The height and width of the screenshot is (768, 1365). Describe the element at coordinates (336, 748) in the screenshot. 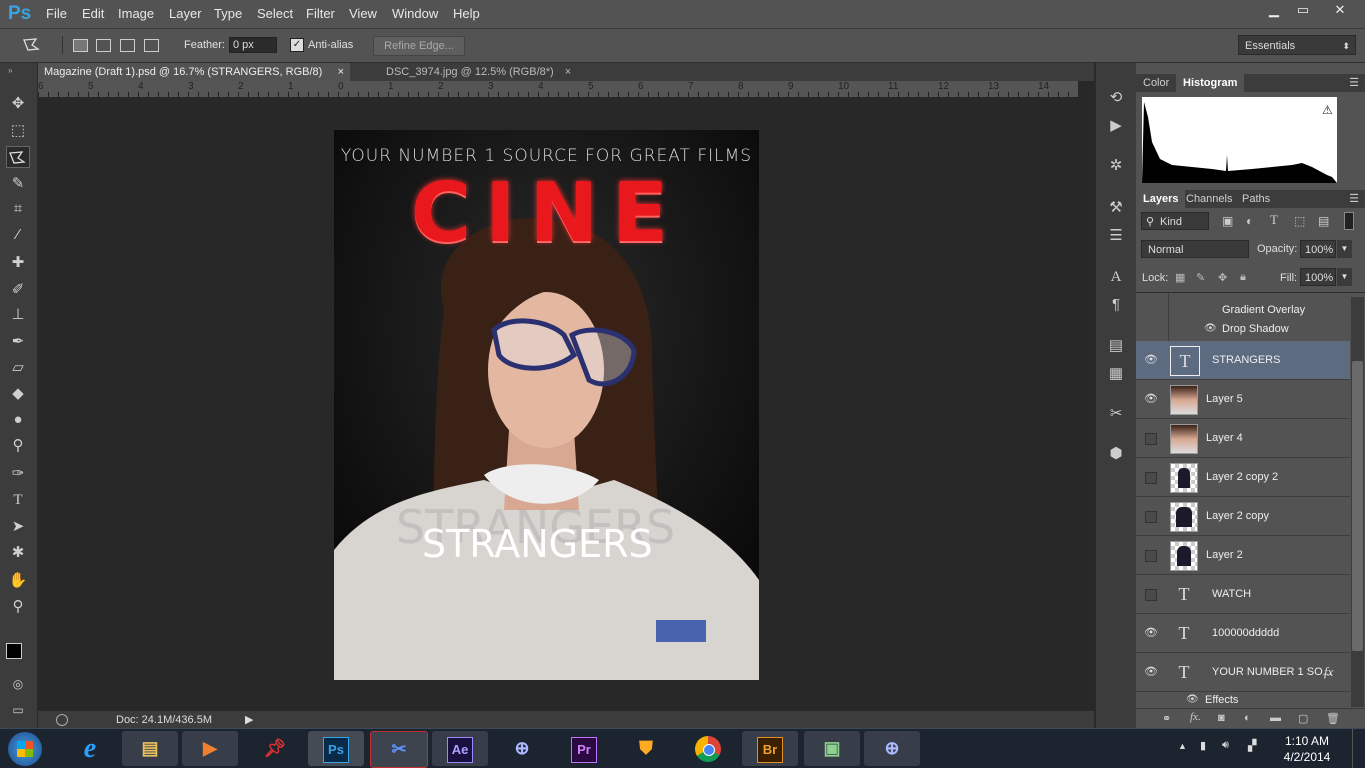

I see `taskbar-photoshop: Ps` at that location.